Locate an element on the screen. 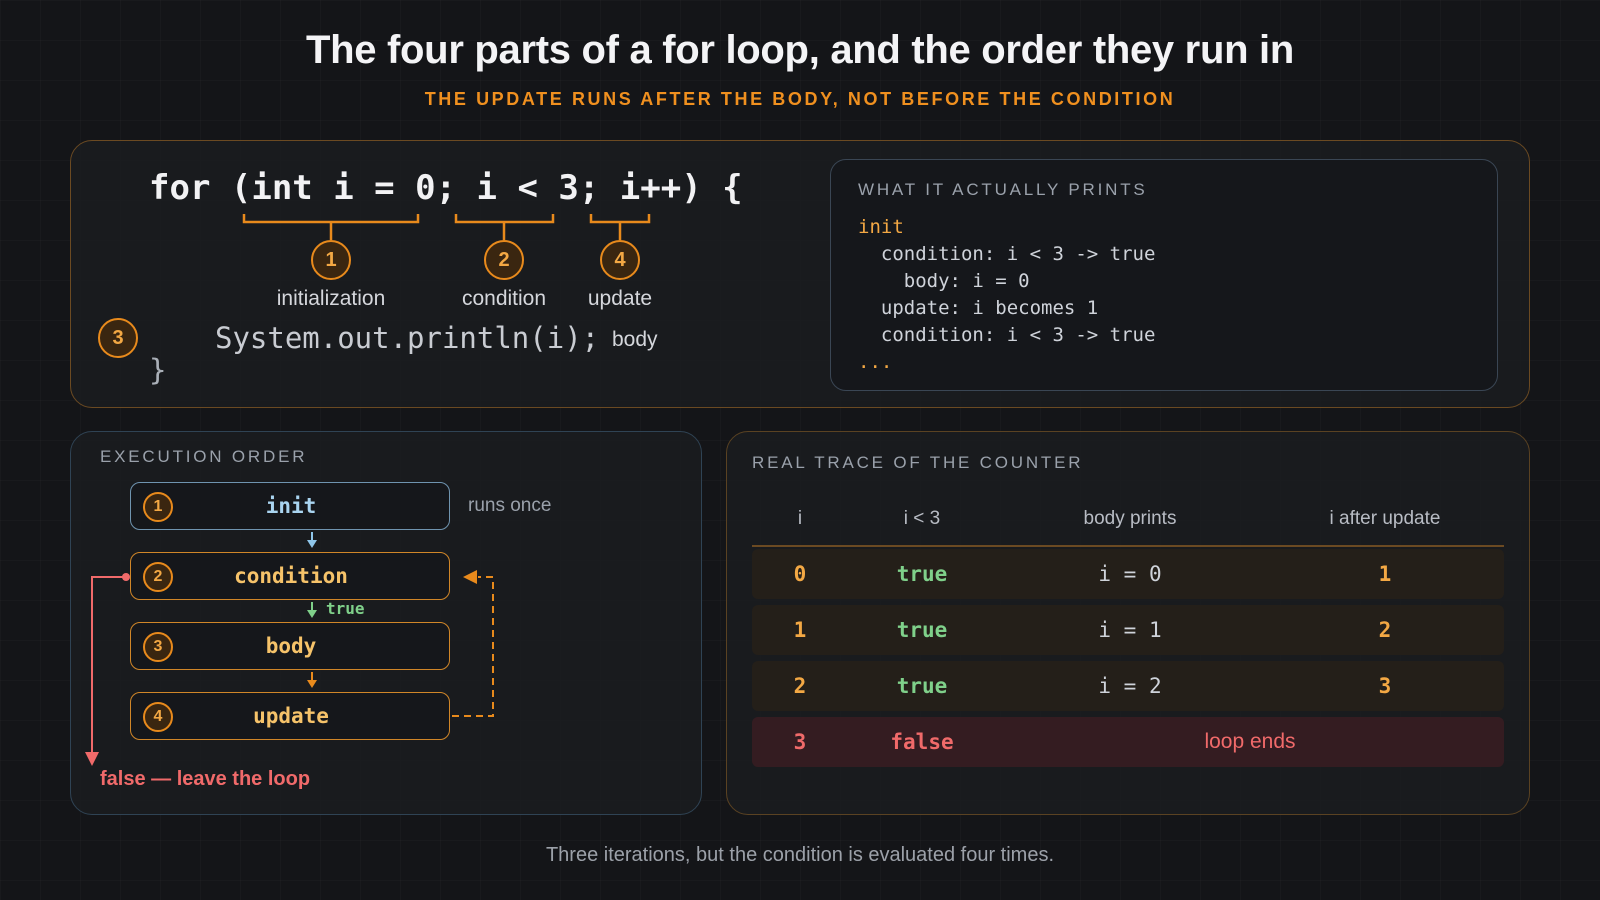  step-condition: 2 condition is located at coordinates (290, 576).